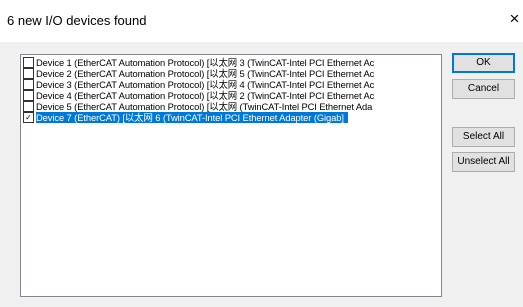 The width and height of the screenshot is (523, 307). I want to click on ok-button: OK, so click(483, 63).